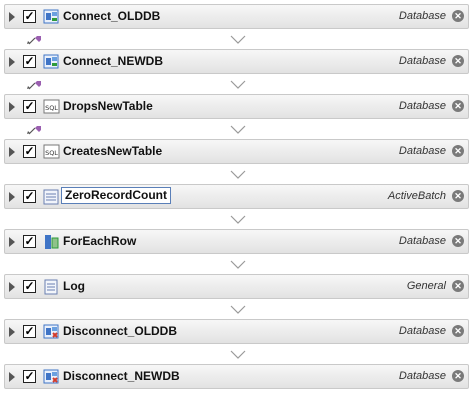 The height and width of the screenshot is (410, 474). I want to click on step-name: CreatesNewTable, so click(113, 151).